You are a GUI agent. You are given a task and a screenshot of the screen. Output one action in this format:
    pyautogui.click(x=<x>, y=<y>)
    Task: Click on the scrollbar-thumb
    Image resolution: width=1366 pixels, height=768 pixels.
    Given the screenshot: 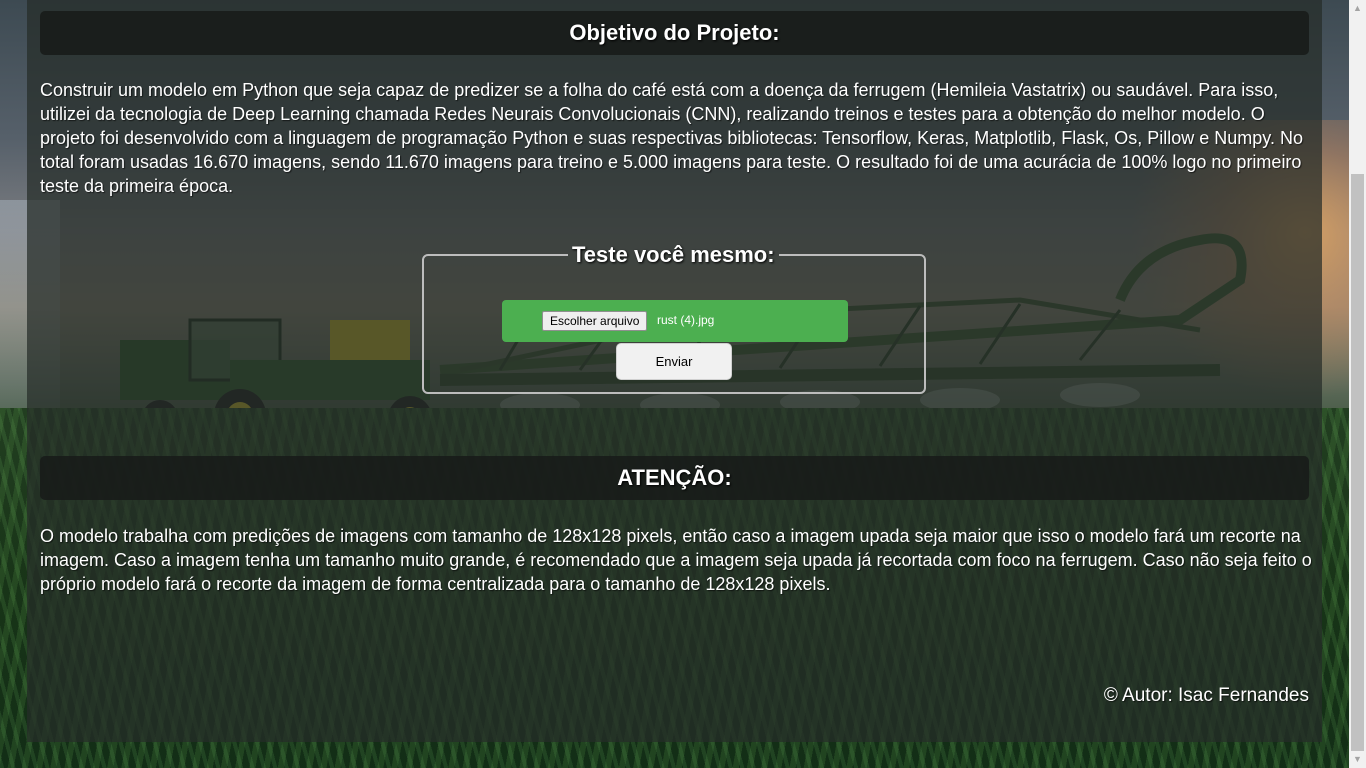 What is the action you would take?
    pyautogui.click(x=1357, y=462)
    